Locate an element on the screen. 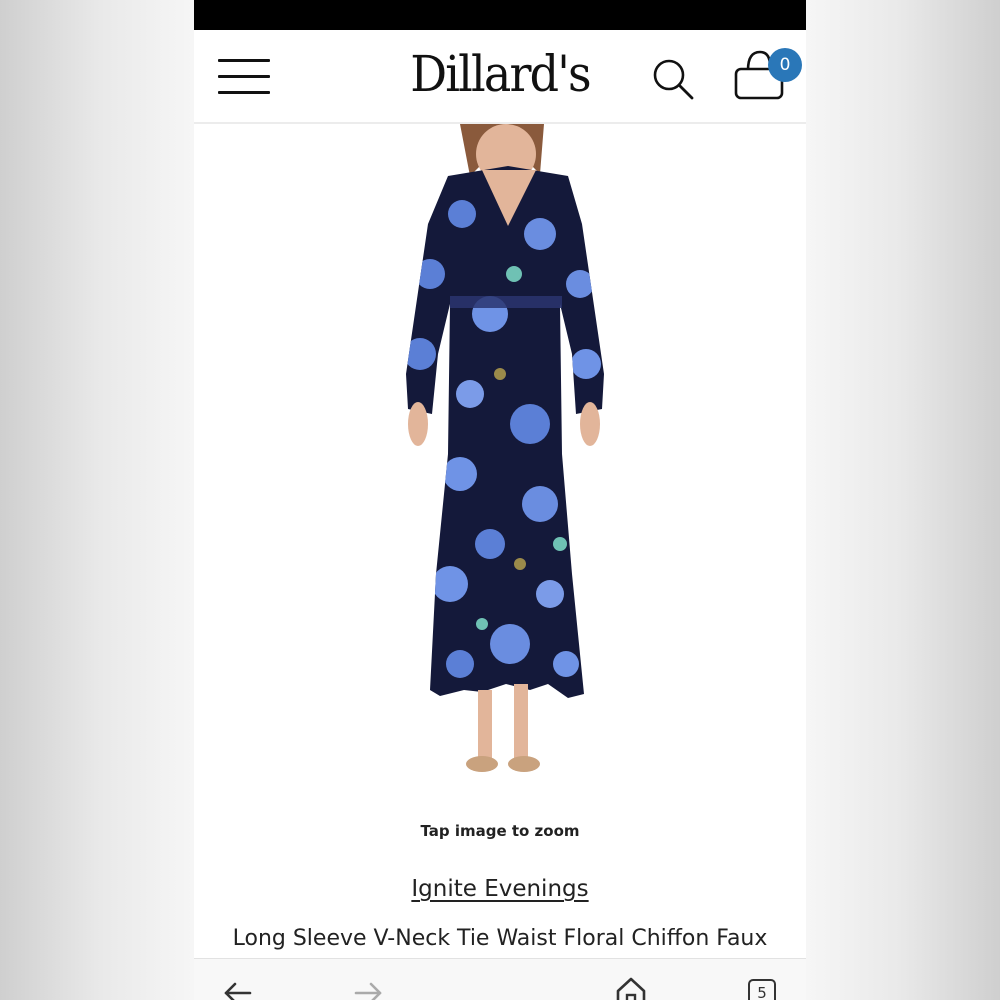 The width and height of the screenshot is (1000, 1000). model-leg-right is located at coordinates (521, 722).